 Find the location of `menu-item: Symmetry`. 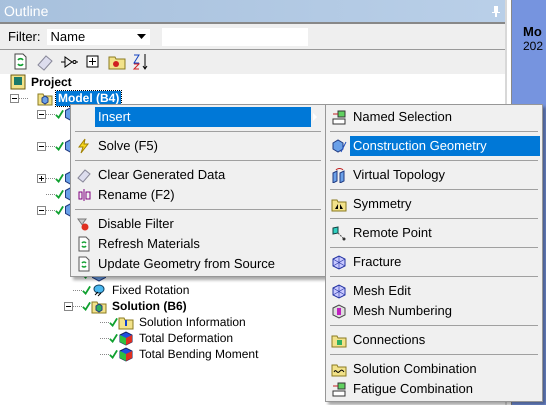

menu-item: Symmetry is located at coordinates (434, 204).